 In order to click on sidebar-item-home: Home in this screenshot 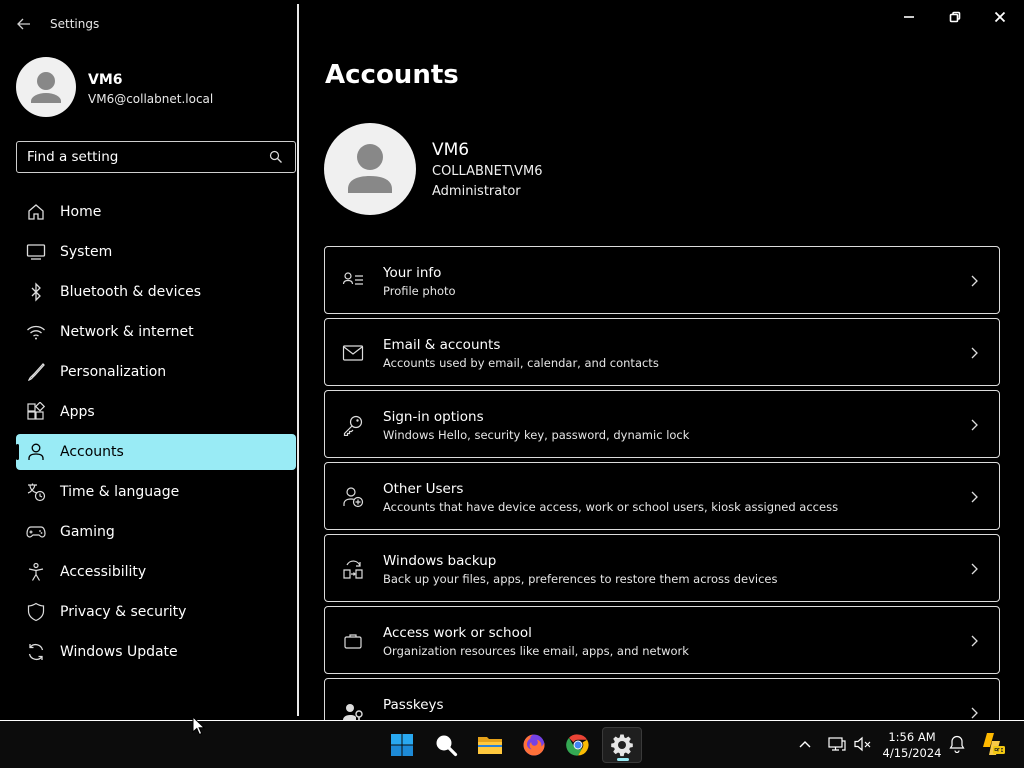, I will do `click(156, 212)`.